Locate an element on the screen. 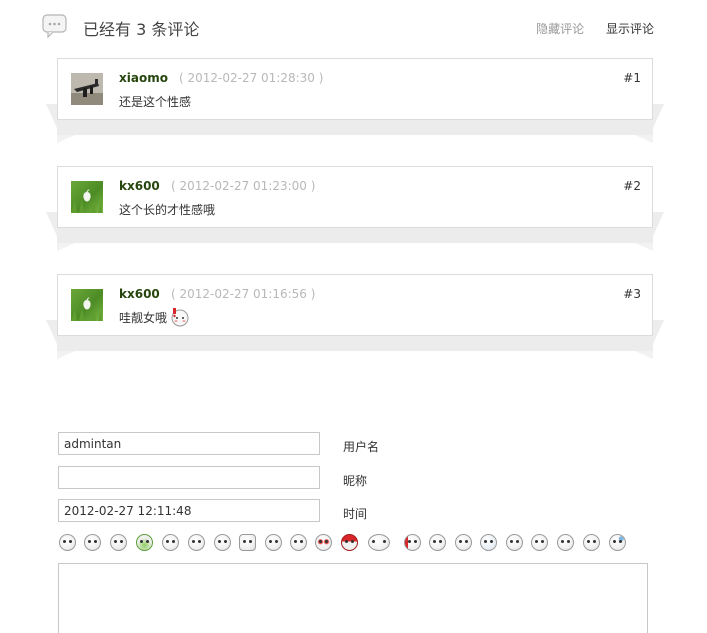  love-smiley-icon is located at coordinates (323, 542).